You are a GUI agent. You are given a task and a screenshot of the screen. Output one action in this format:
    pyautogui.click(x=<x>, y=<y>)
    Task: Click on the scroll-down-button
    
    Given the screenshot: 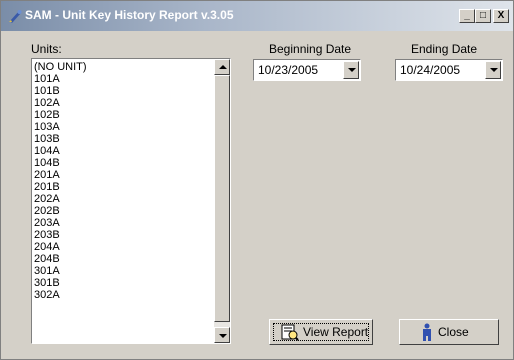 What is the action you would take?
    pyautogui.click(x=222, y=335)
    